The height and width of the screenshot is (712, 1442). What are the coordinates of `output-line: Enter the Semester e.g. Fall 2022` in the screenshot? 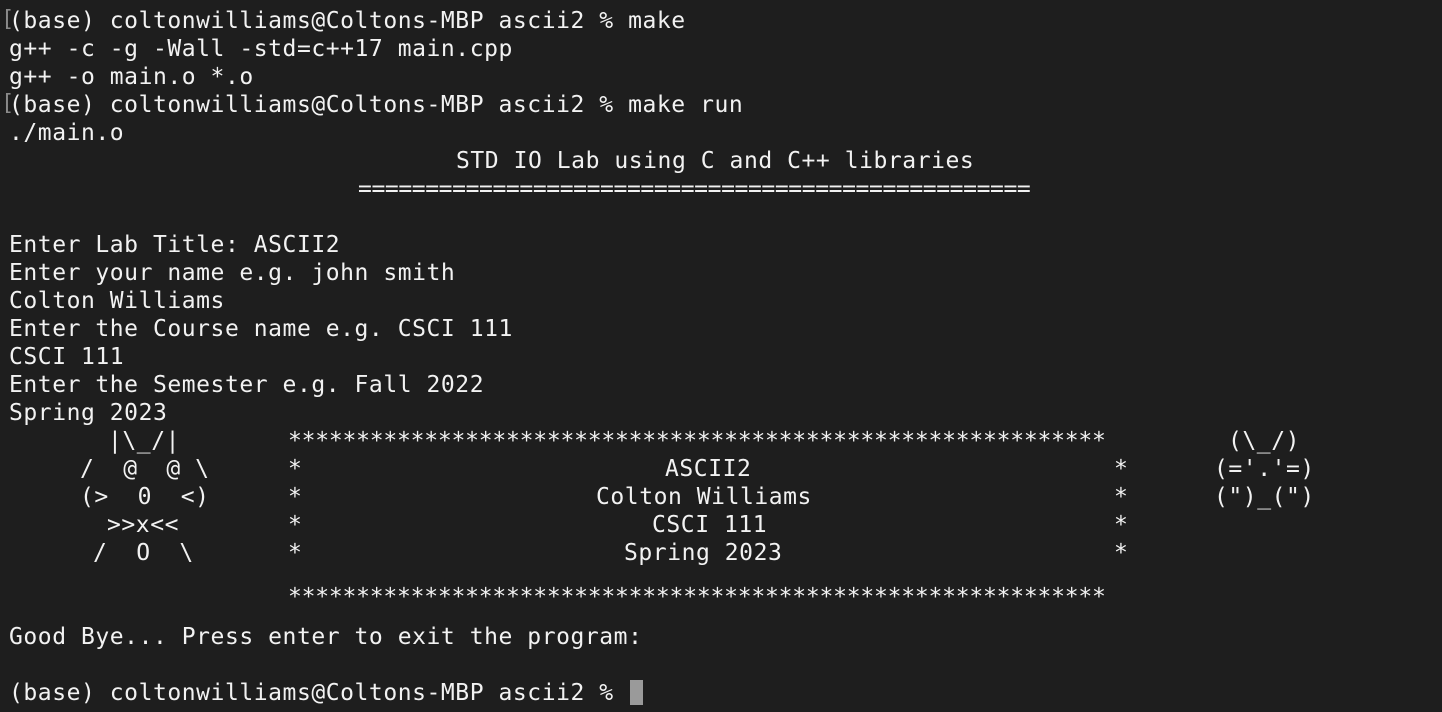 It's located at (247, 385).